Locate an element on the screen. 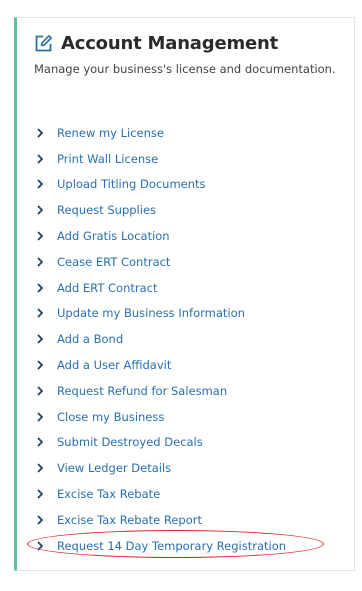  action-label: Add a Bond is located at coordinates (90, 339).